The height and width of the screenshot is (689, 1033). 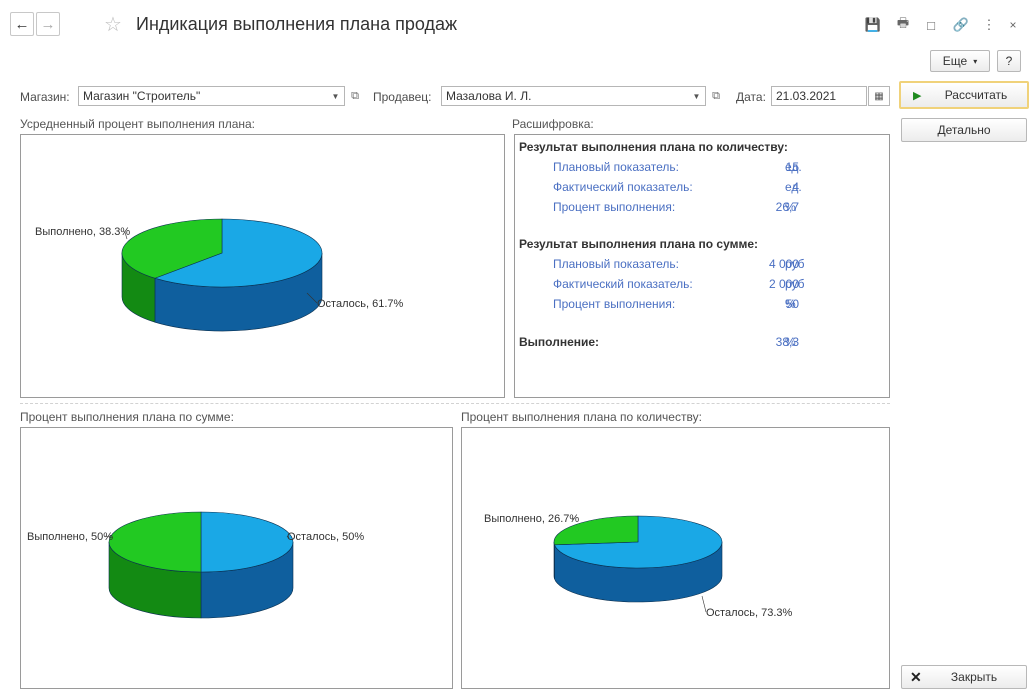 What do you see at coordinates (127, 417) in the screenshot?
I see `sum-panel-label: Процент выполнения плана по сумме:` at bounding box center [127, 417].